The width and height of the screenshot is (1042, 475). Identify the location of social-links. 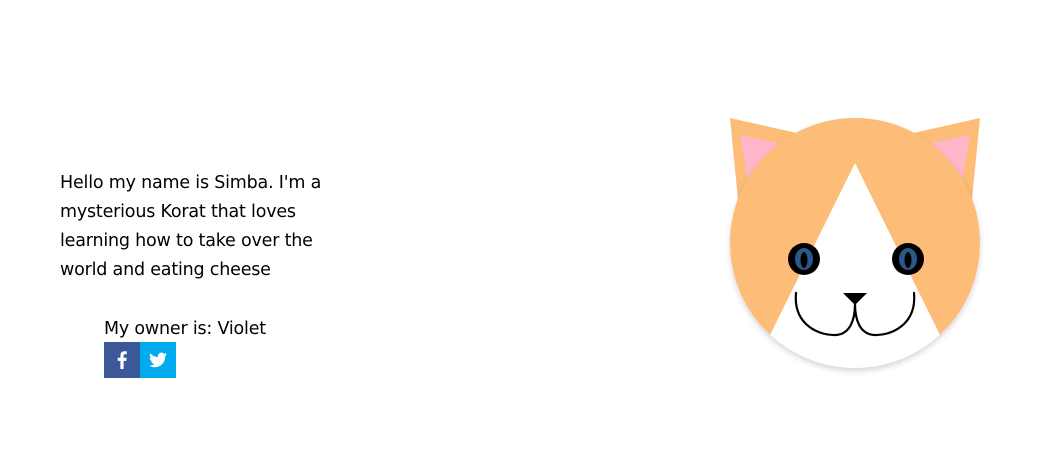
(140, 360).